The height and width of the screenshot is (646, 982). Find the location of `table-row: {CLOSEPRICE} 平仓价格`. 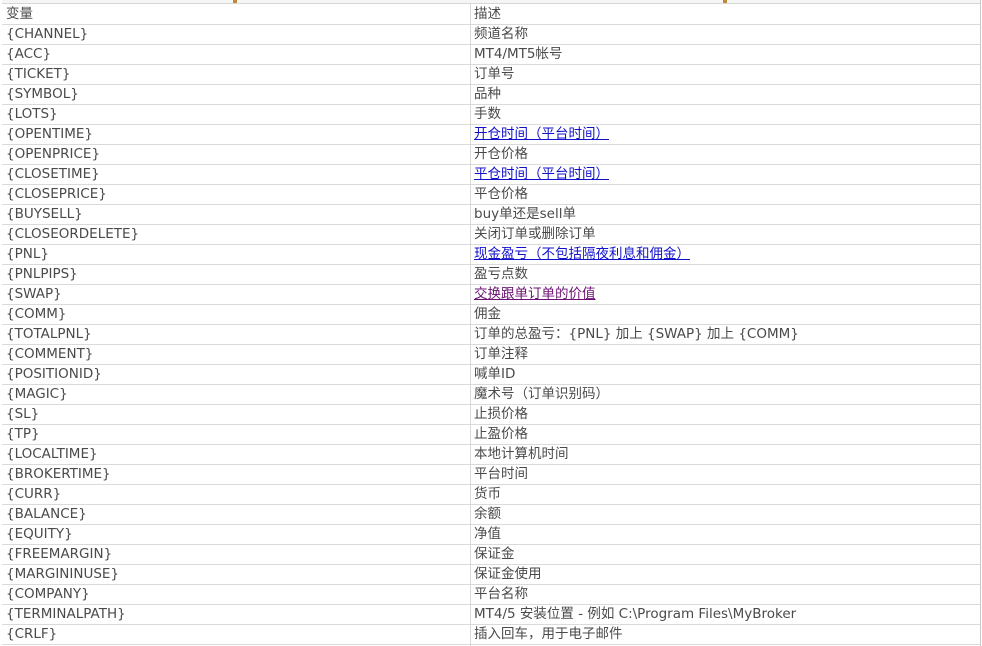

table-row: {CLOSEPRICE} 平仓价格 is located at coordinates (491, 194).